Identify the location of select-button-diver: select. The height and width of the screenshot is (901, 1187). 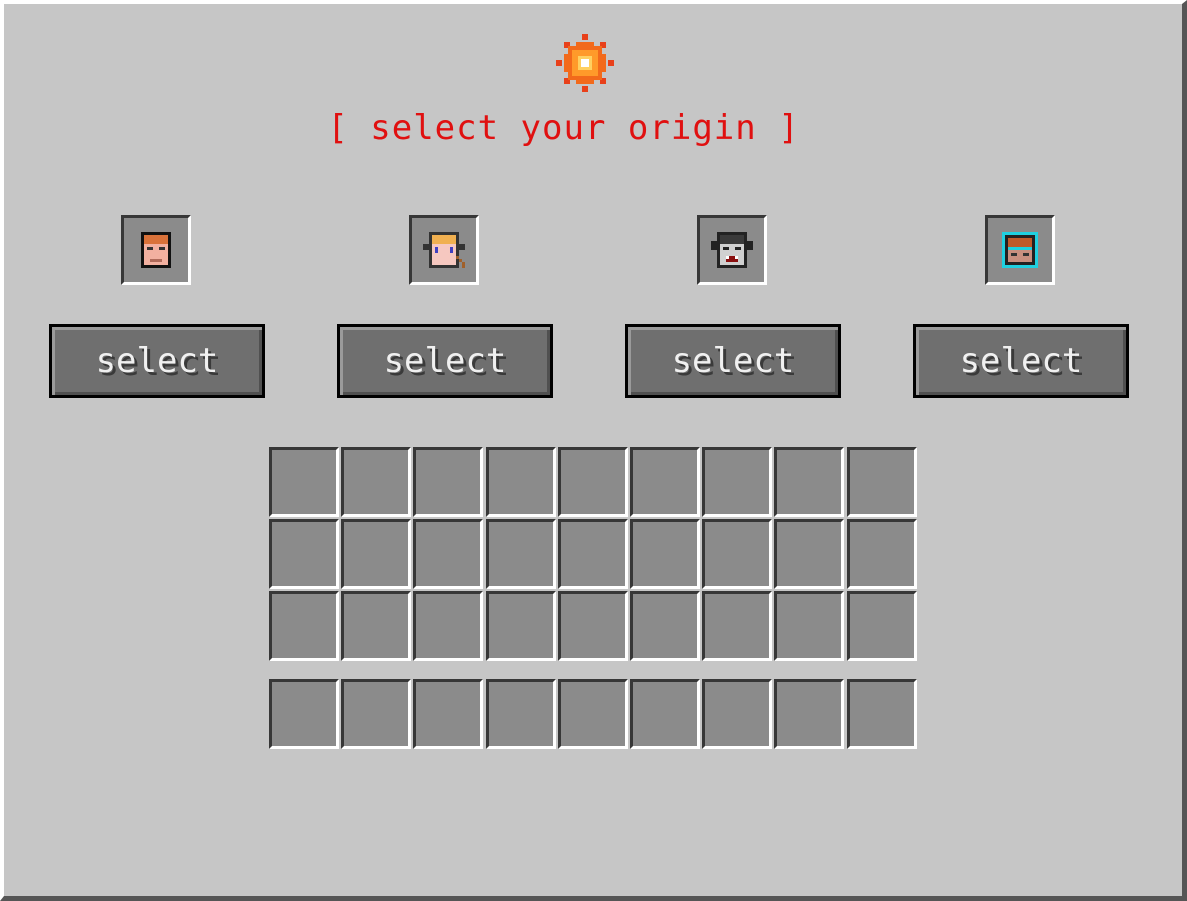
(1021, 361).